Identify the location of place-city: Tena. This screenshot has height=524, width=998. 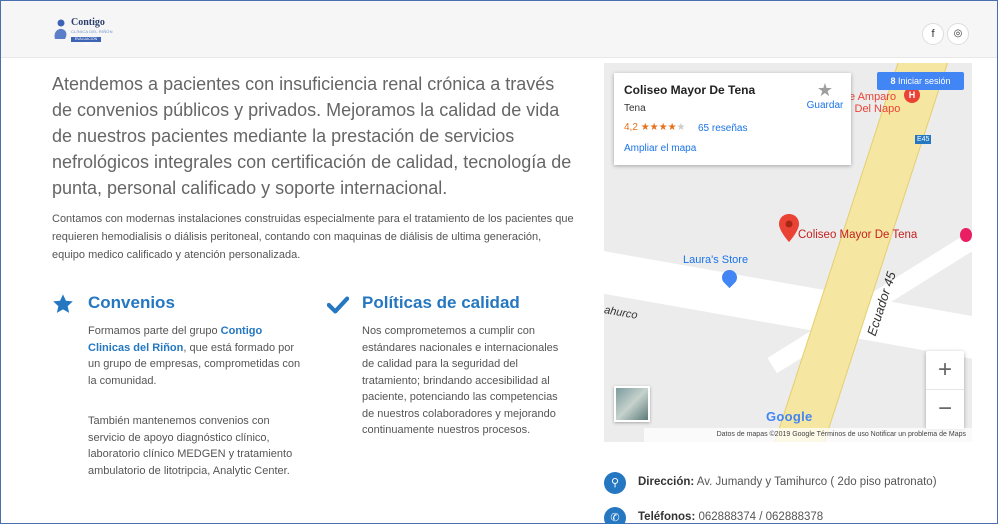
(635, 108).